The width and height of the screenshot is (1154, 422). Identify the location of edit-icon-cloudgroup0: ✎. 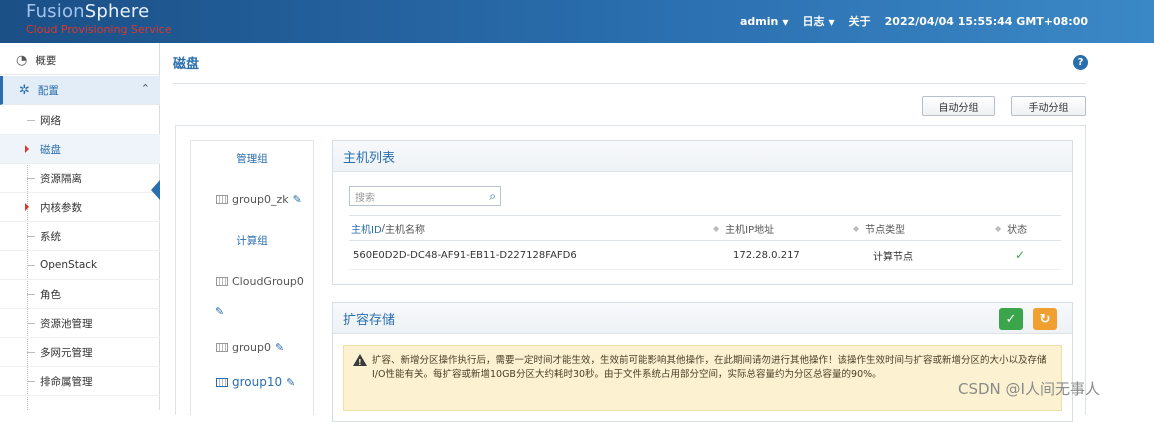
(219, 311).